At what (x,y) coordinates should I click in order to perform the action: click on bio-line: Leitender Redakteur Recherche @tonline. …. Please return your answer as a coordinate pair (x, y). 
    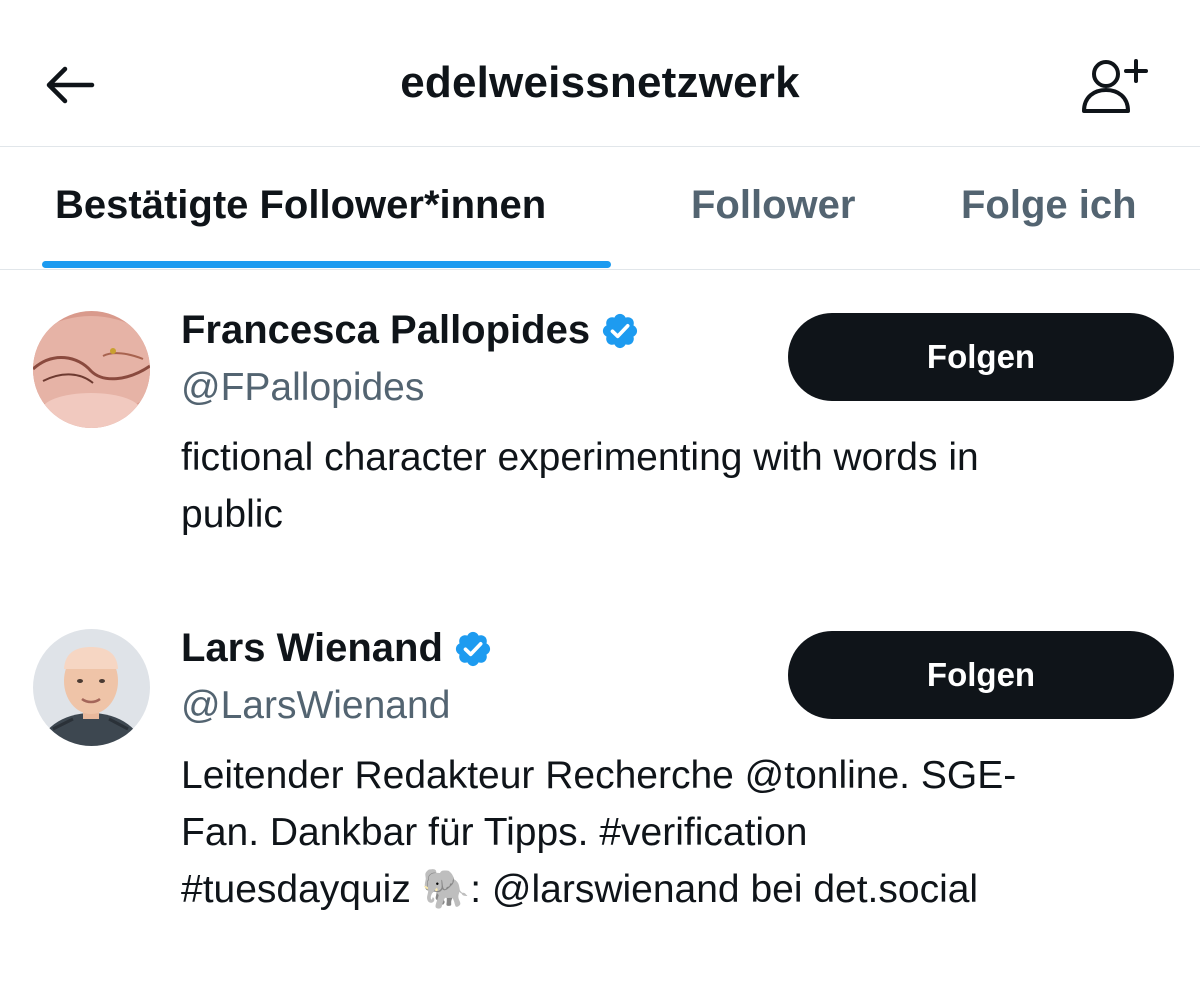
    Looking at the image, I should click on (599, 775).